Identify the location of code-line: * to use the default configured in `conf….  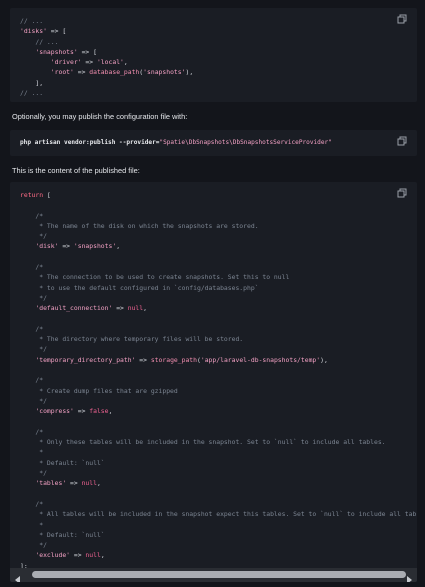
(139, 287).